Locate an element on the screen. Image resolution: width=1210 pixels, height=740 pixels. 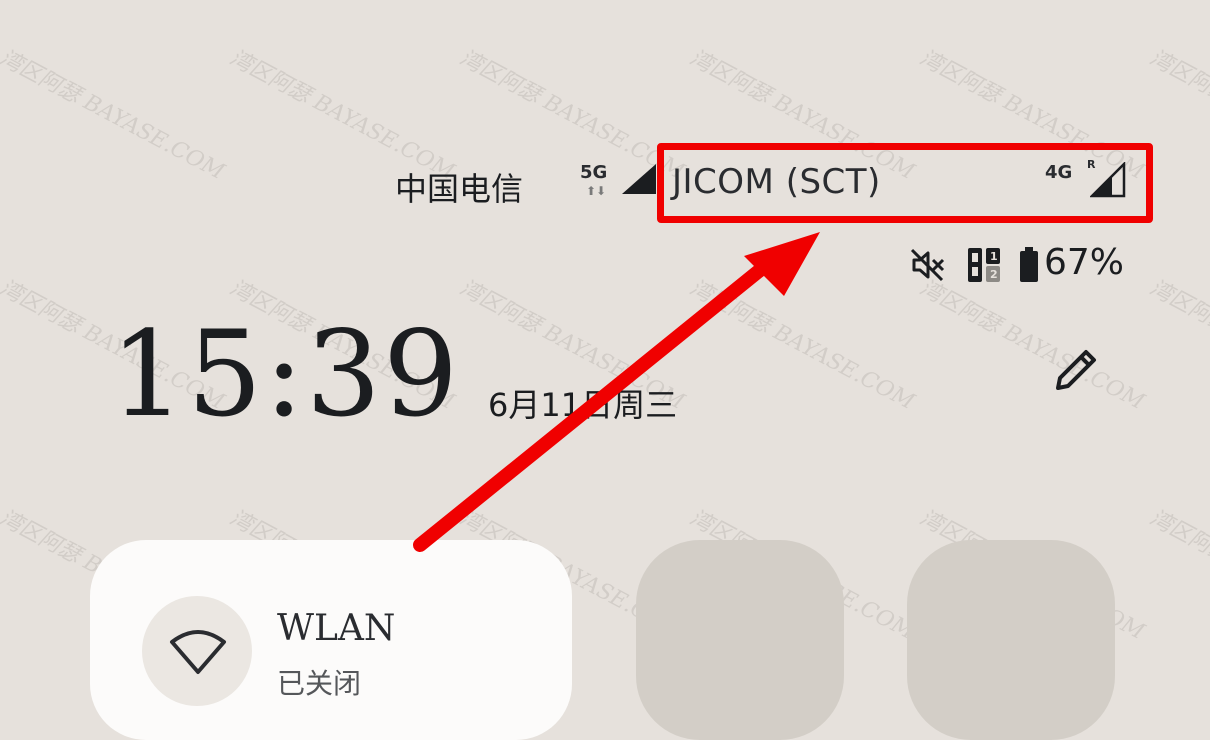
clock-time: 15:39 is located at coordinates (285, 374).